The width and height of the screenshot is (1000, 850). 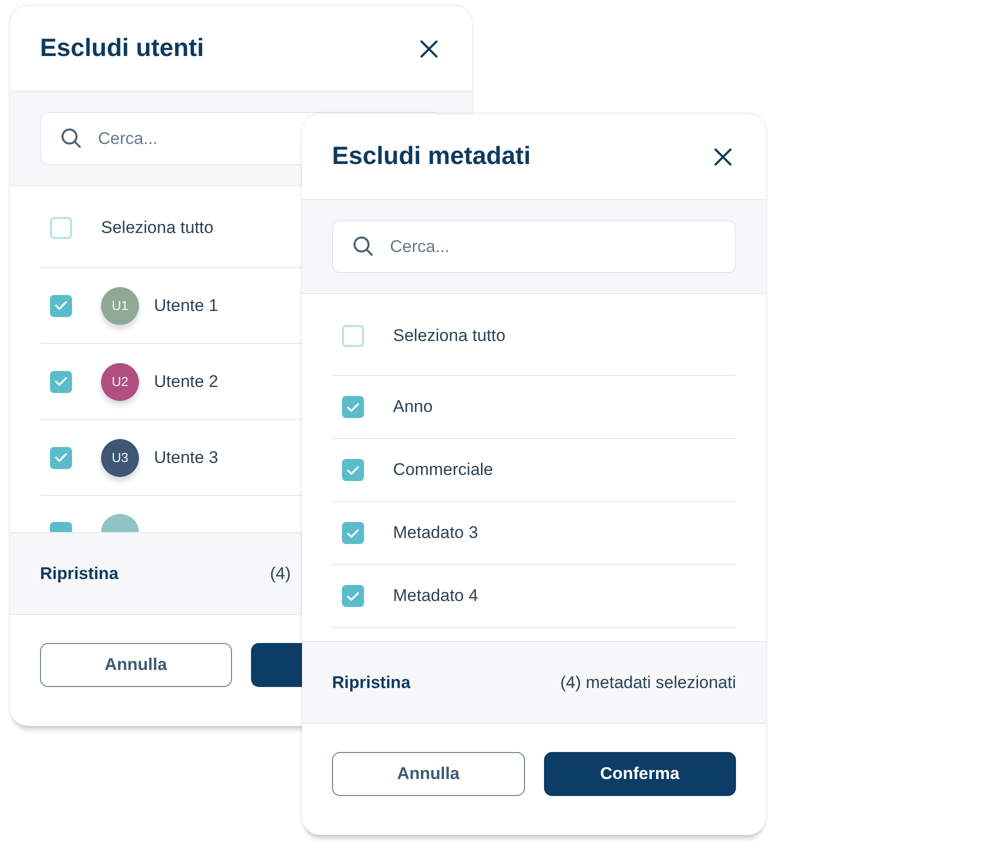 I want to click on user-name: Utente 2, so click(x=186, y=382).